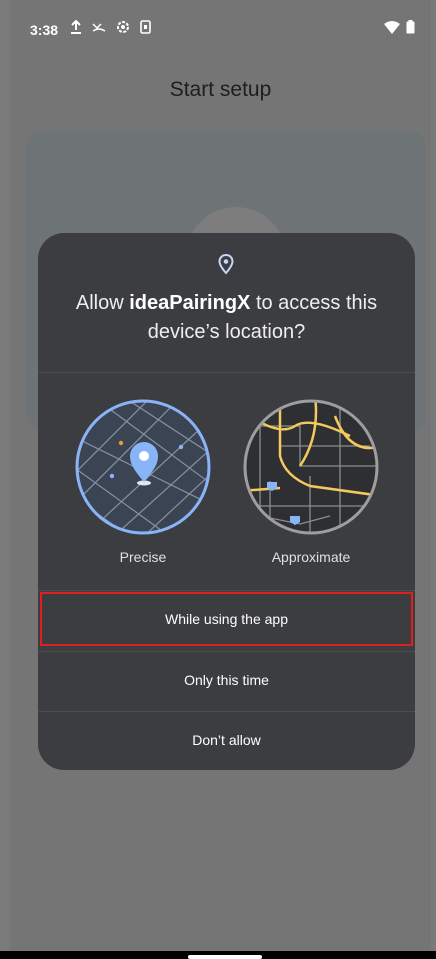  I want to click on divider, so click(226, 372).